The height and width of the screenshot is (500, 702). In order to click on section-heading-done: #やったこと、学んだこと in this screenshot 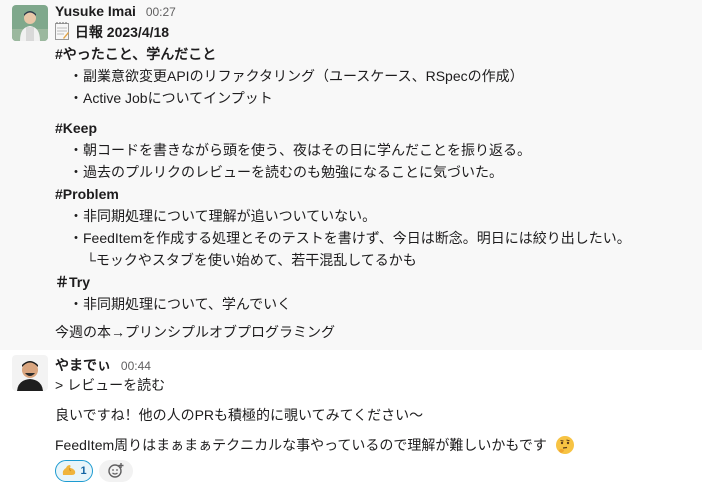, I will do `click(136, 54)`.